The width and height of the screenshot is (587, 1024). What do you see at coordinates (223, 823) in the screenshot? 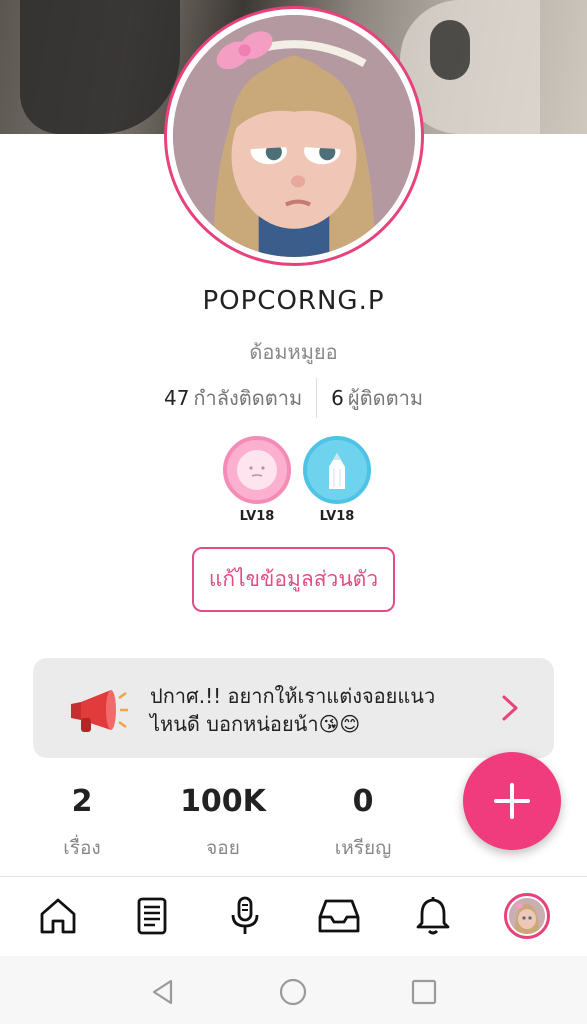
I see `stat-joys: 100K จอย` at bounding box center [223, 823].